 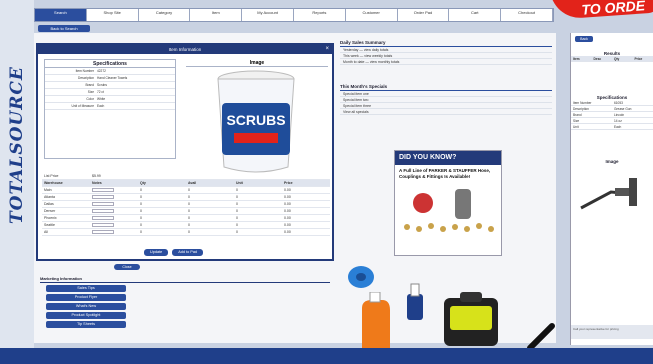 What do you see at coordinates (86, 288) in the screenshot?
I see `marketing-button: Sales Tips` at bounding box center [86, 288].